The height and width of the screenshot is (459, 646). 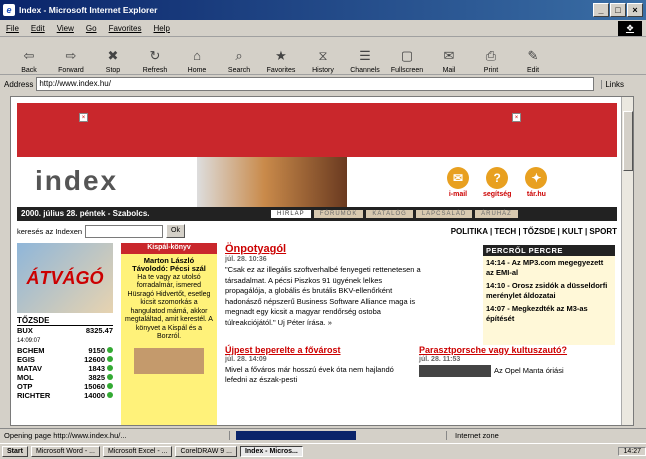 I want to click on kispal-title: Kispál-könyv, so click(x=169, y=248).